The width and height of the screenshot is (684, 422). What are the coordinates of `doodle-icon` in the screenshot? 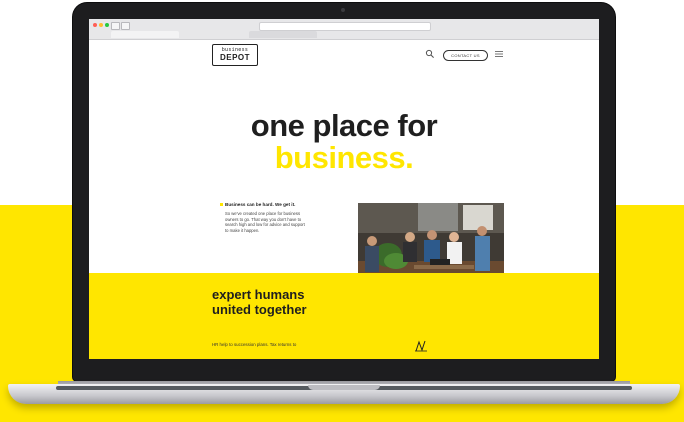 It's located at (421, 346).